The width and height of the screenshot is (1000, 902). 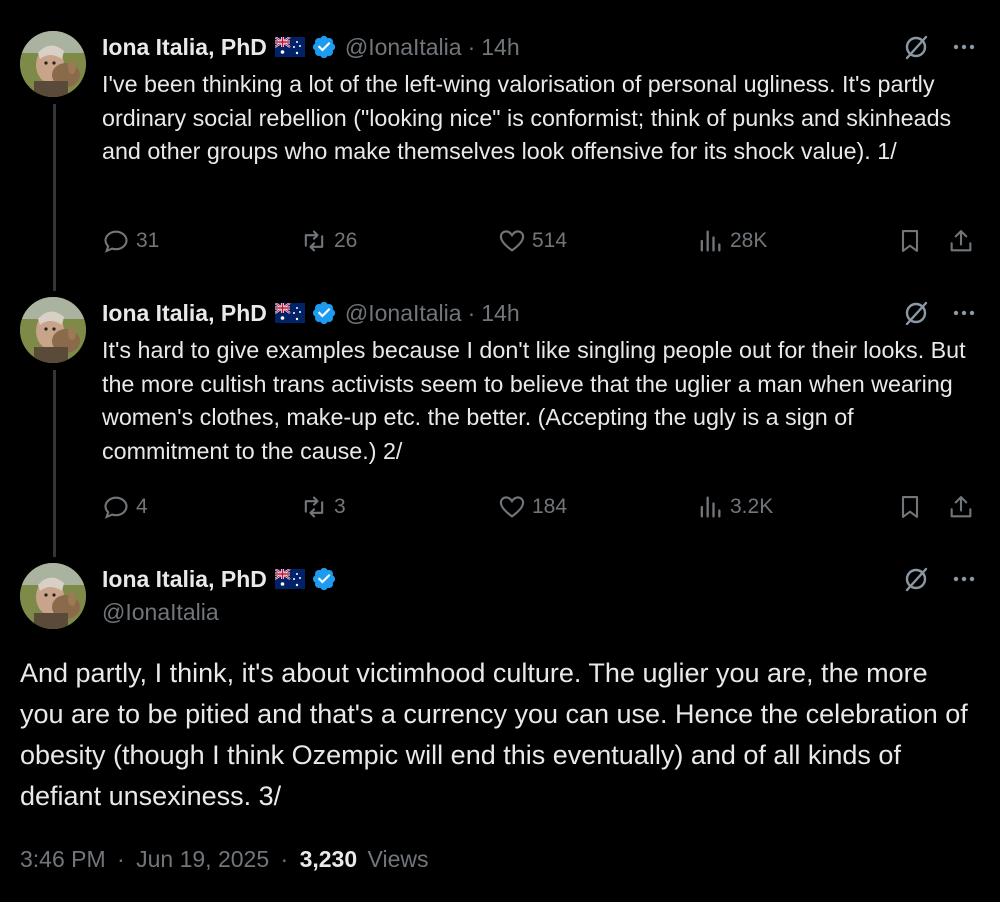 I want to click on reply-count: 31, so click(x=148, y=240).